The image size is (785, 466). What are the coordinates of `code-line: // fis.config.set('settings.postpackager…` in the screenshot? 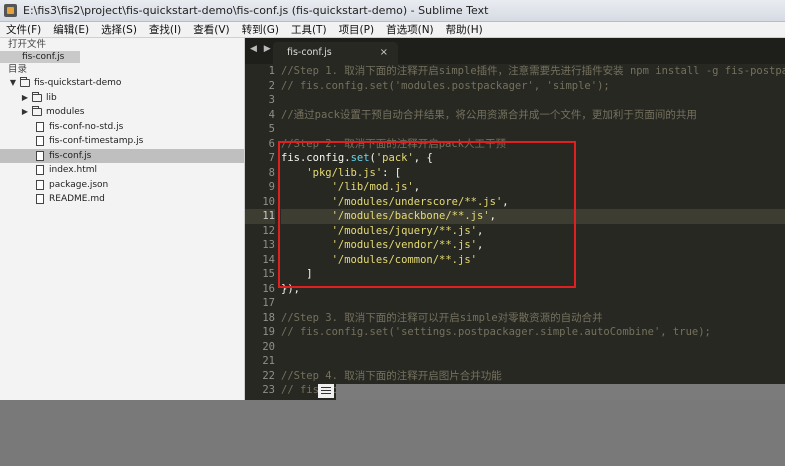 It's located at (533, 332).